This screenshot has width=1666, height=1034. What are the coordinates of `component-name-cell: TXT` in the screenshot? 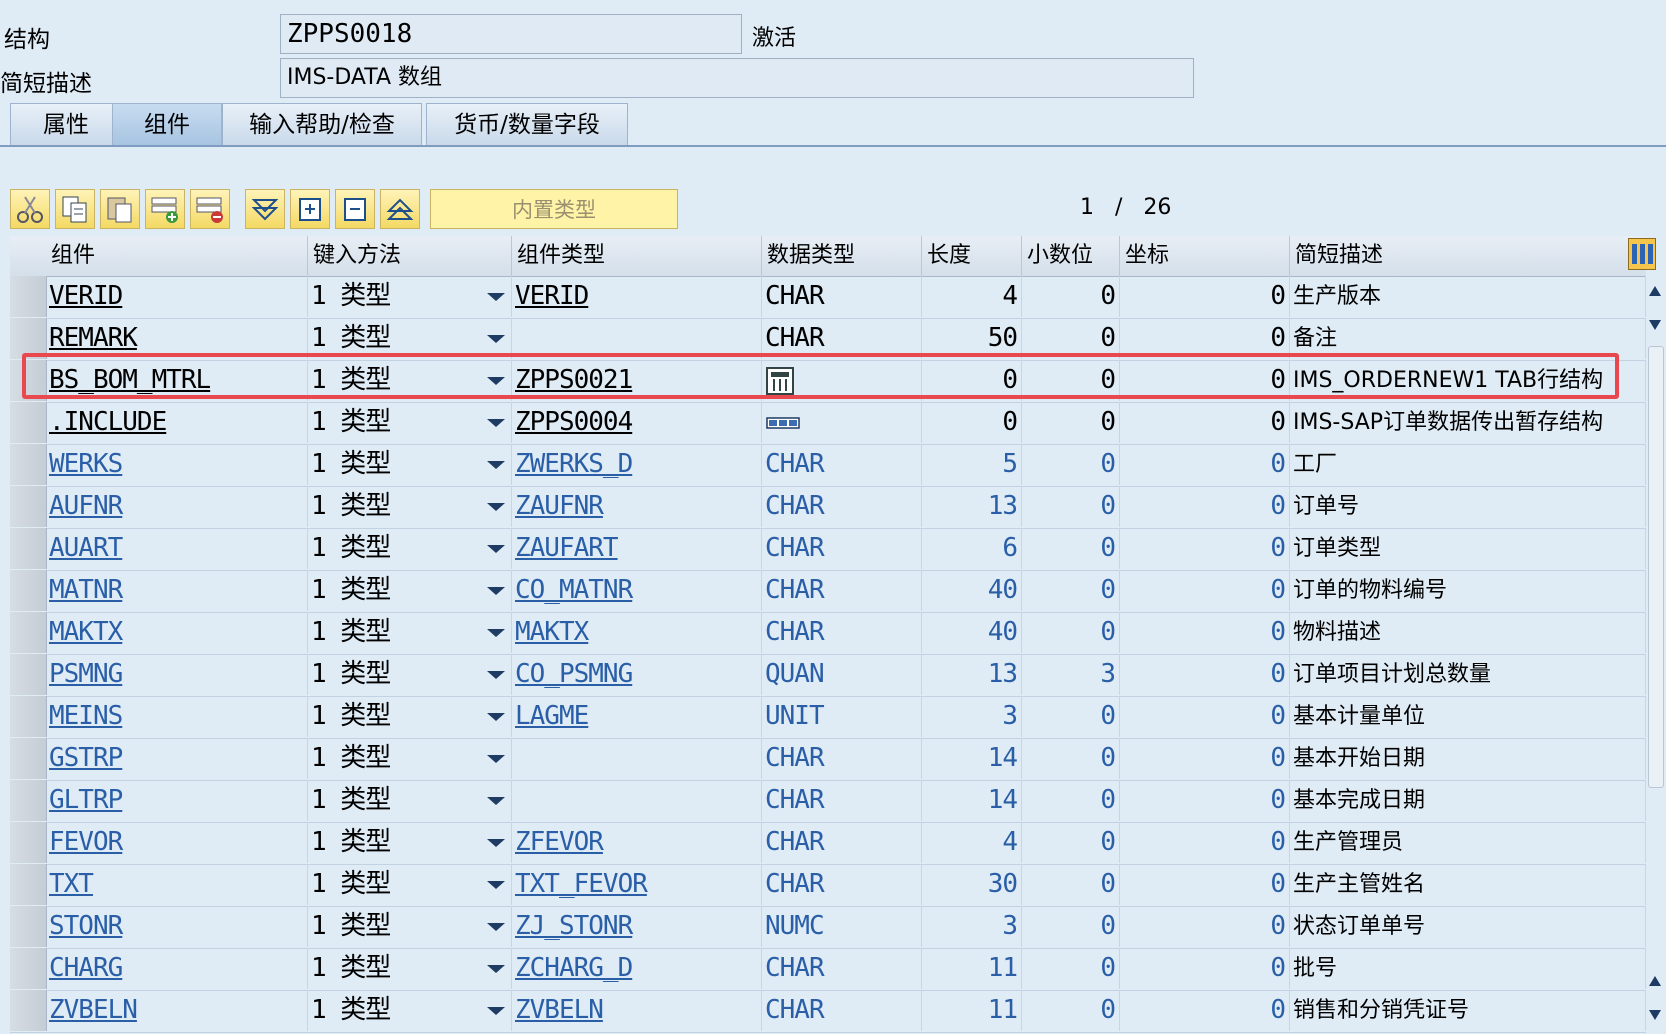 It's located at (177, 884).